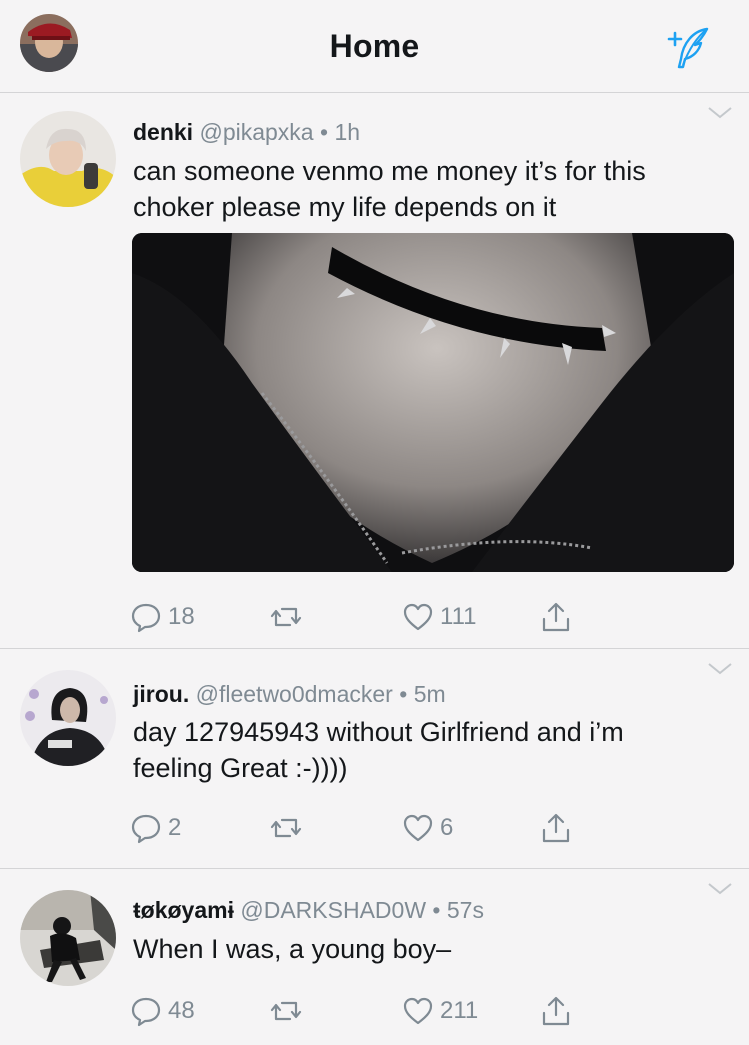 The height and width of the screenshot is (1045, 749). What do you see at coordinates (183, 910) in the screenshot?
I see `display-name: ŧøkøyamɨ` at bounding box center [183, 910].